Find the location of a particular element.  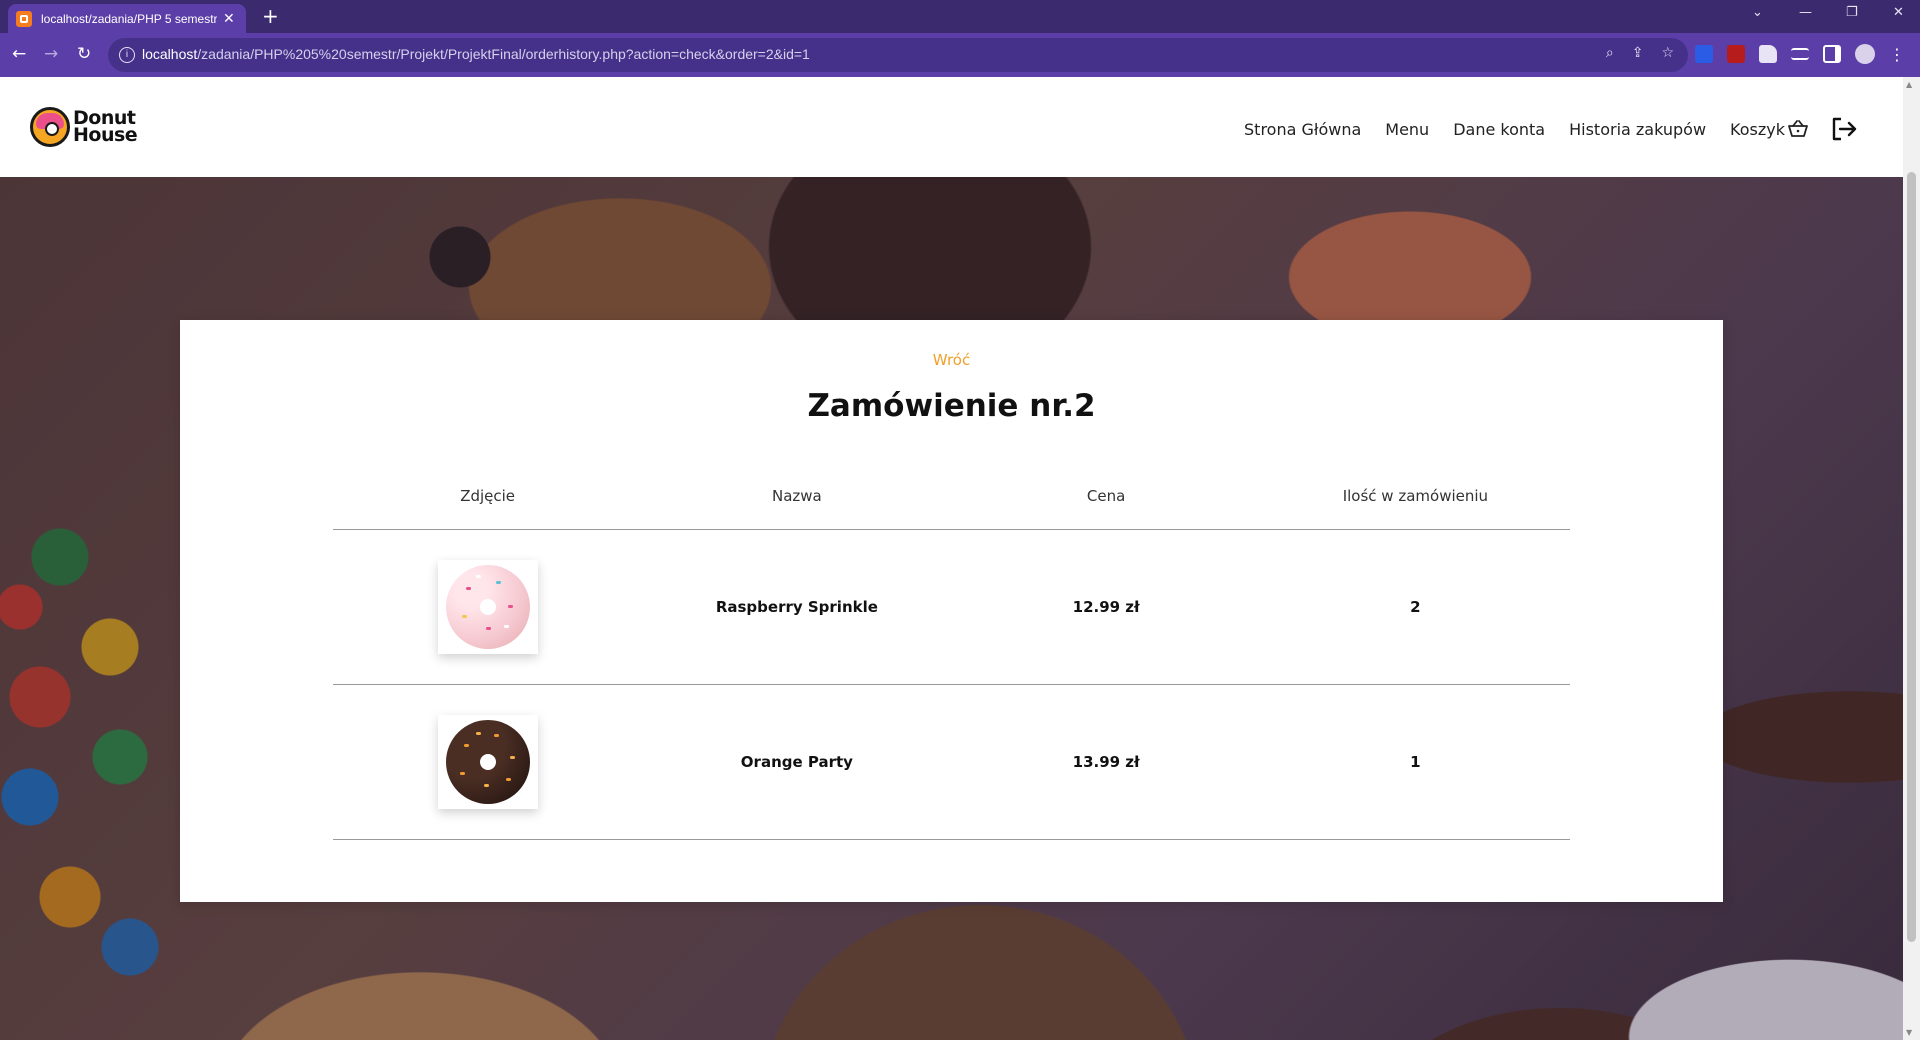

browser-tab: localhost/zadania/PHP 5 semestr ✕ is located at coordinates (127, 18).